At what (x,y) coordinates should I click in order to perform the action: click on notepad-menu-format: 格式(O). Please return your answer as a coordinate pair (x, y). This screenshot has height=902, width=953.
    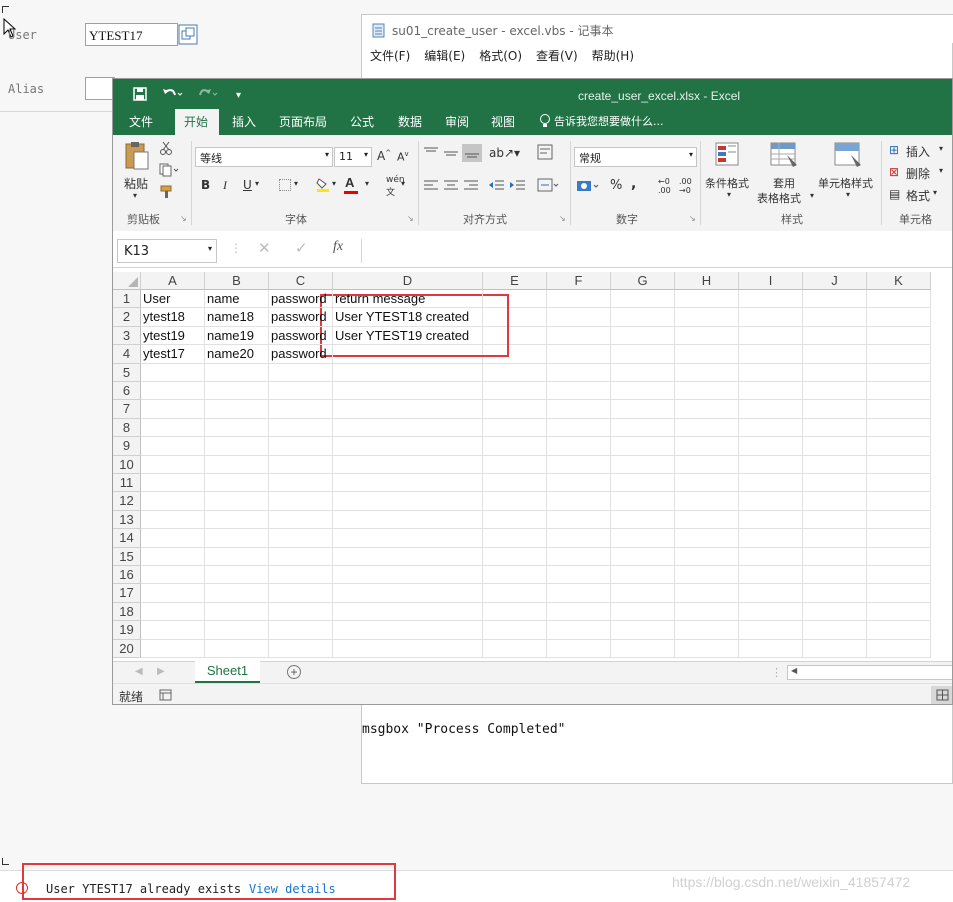
    Looking at the image, I should click on (500, 56).